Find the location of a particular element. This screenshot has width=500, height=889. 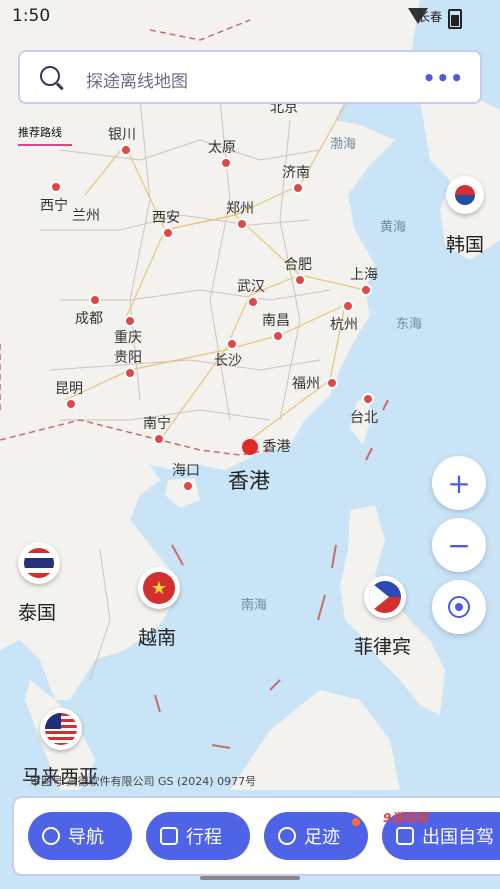

city-label: 兰州 is located at coordinates (86, 216).